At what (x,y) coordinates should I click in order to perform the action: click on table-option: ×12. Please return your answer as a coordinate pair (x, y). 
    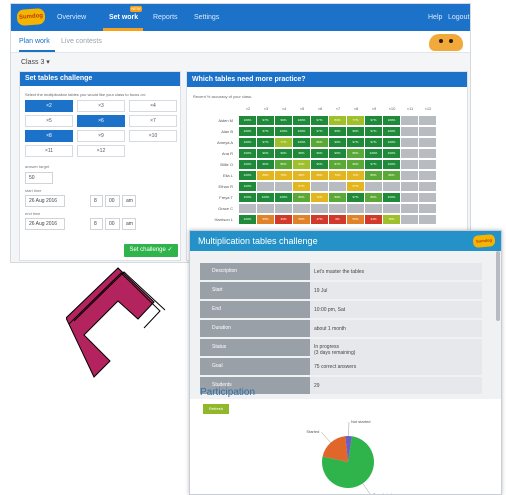
    Looking at the image, I should click on (101, 151).